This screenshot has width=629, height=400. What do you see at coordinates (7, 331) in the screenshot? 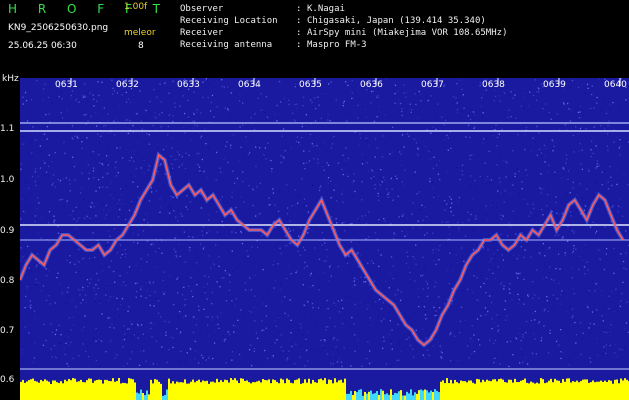
I see `y-tick-0-7: 0.7` at bounding box center [7, 331].